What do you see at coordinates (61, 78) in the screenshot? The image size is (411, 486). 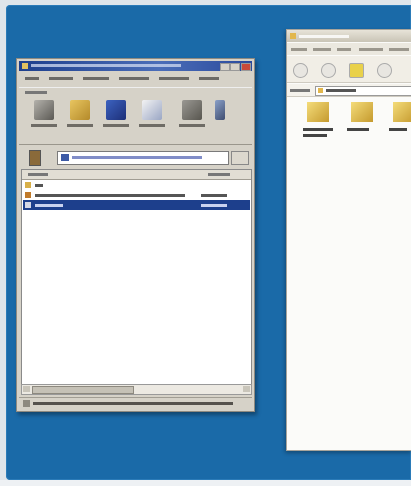 I see `menu-item-commands` at bounding box center [61, 78].